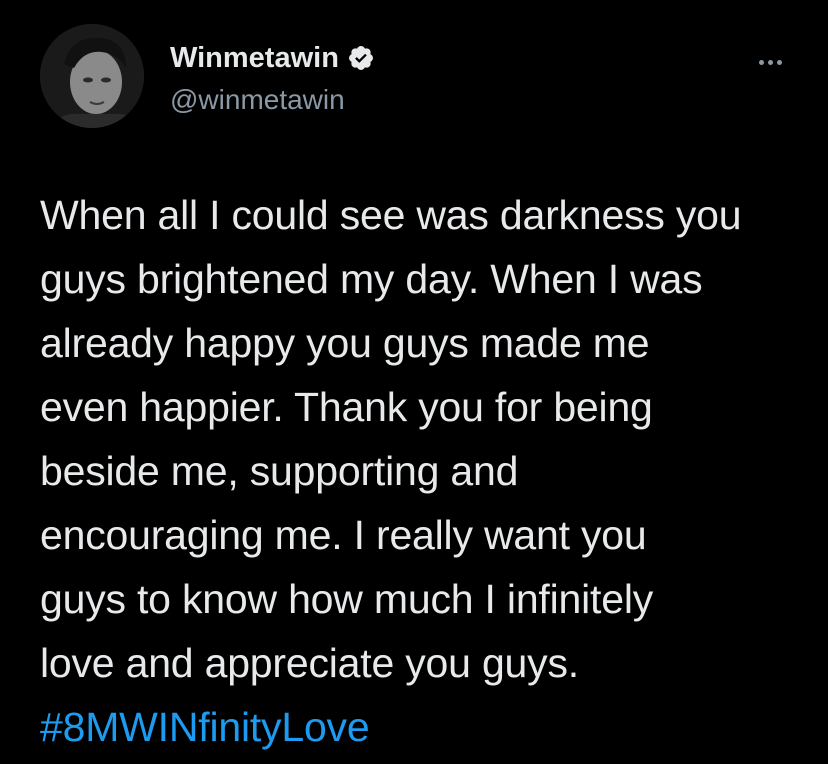 This screenshot has width=828, height=764. Describe the element at coordinates (361, 58) in the screenshot. I see `verified-badge-icon` at that location.